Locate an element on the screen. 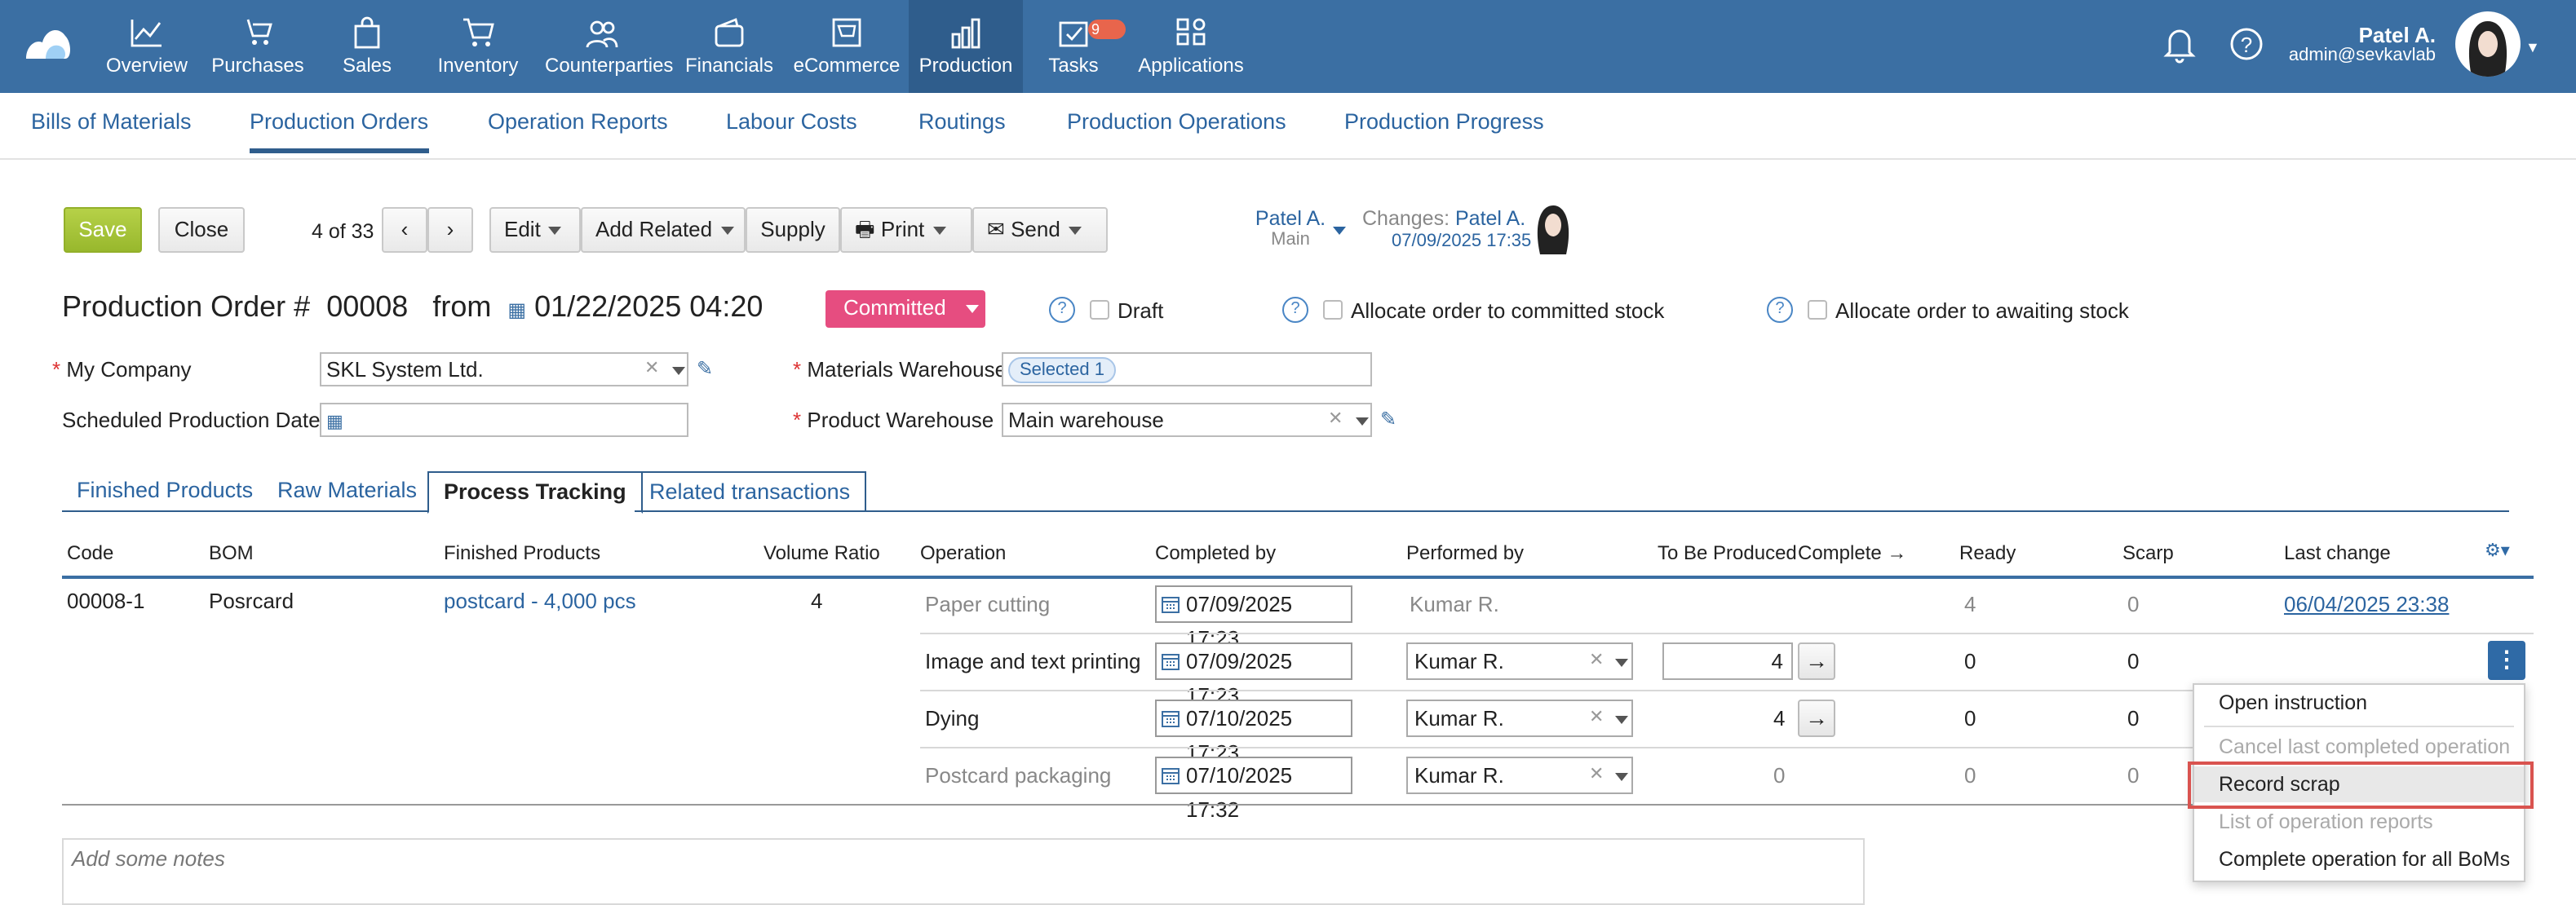  changes-user: Patel A. is located at coordinates (1490, 218).